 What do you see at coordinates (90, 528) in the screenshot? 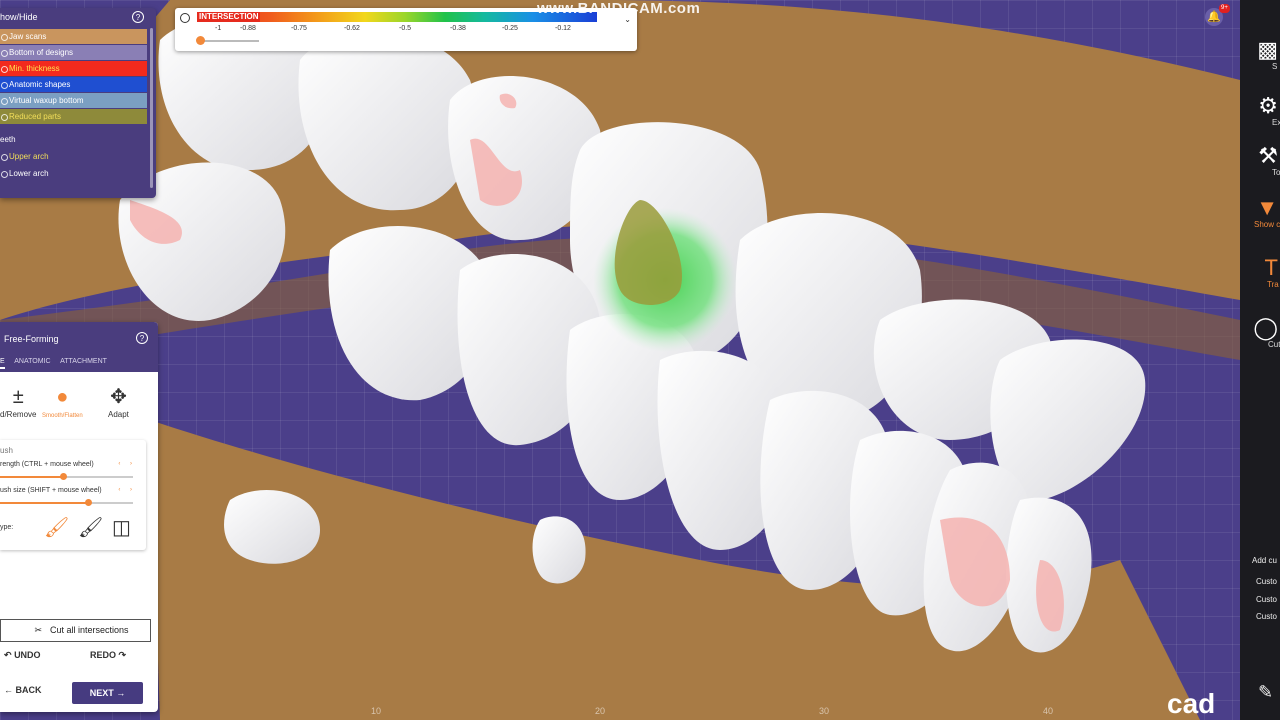
I see `brush-icon: 🖌` at bounding box center [90, 528].